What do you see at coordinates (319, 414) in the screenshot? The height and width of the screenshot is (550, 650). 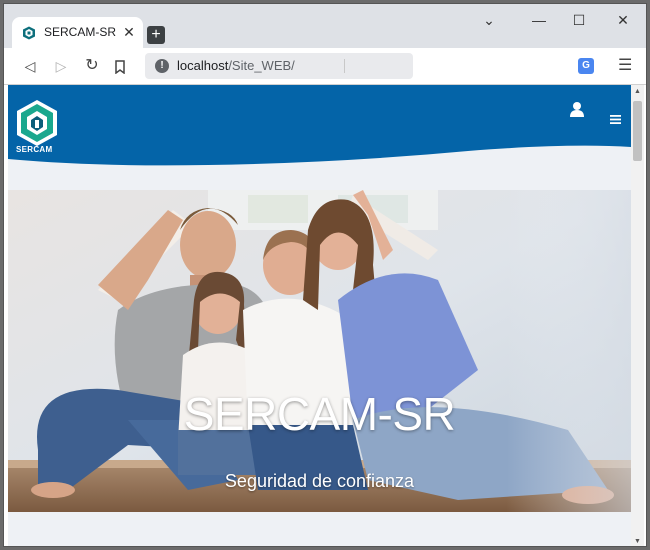 I see `hero-title: SERCAM-SR` at bounding box center [319, 414].